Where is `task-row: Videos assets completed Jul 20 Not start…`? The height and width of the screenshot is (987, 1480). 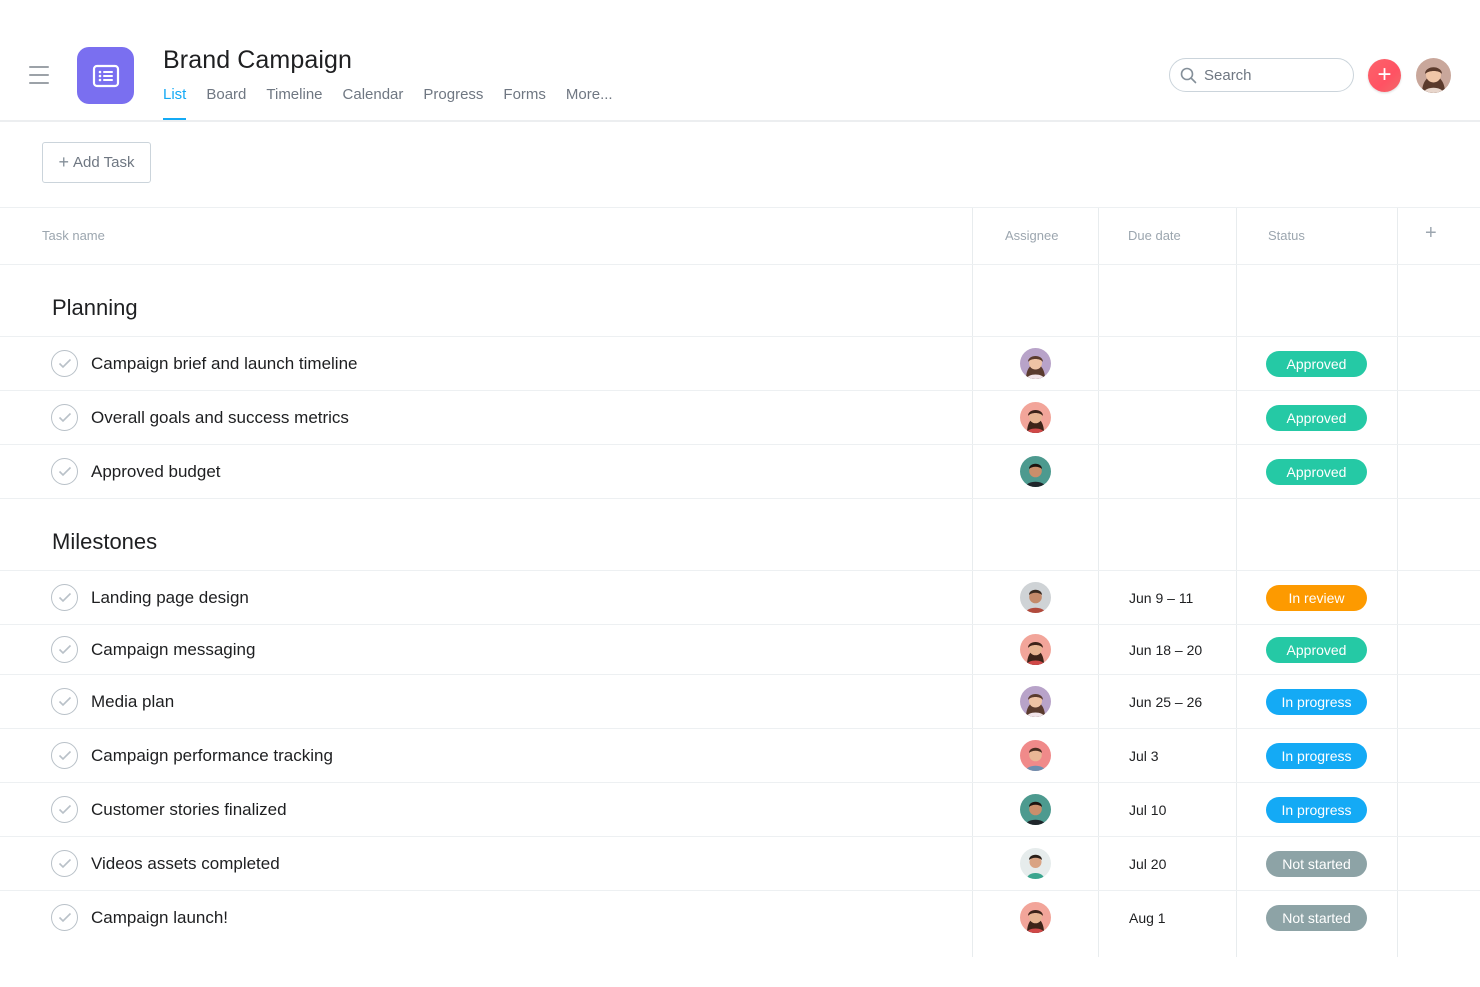 task-row: Videos assets completed Jul 20 Not start… is located at coordinates (740, 864).